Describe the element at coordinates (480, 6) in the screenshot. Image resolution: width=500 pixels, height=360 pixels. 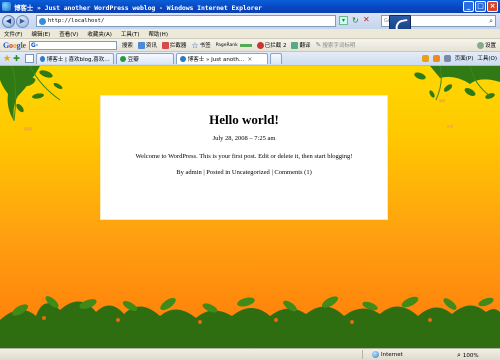
I see `maximize-button: □` at that location.